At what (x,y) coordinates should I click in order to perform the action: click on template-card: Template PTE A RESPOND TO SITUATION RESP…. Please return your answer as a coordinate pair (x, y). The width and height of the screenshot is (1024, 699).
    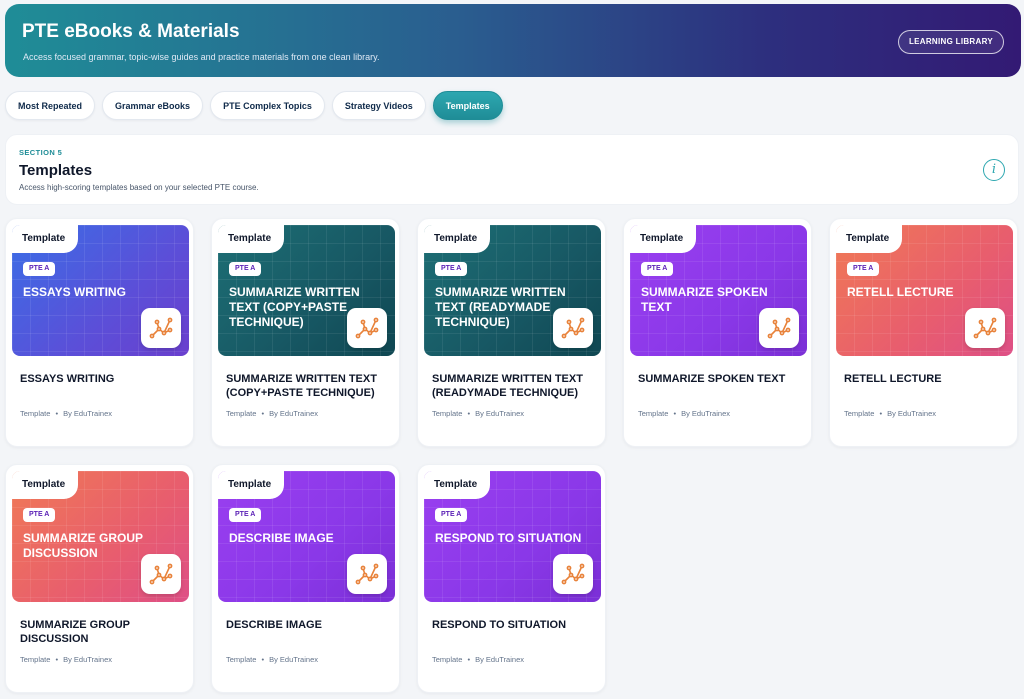
    Looking at the image, I should click on (511, 578).